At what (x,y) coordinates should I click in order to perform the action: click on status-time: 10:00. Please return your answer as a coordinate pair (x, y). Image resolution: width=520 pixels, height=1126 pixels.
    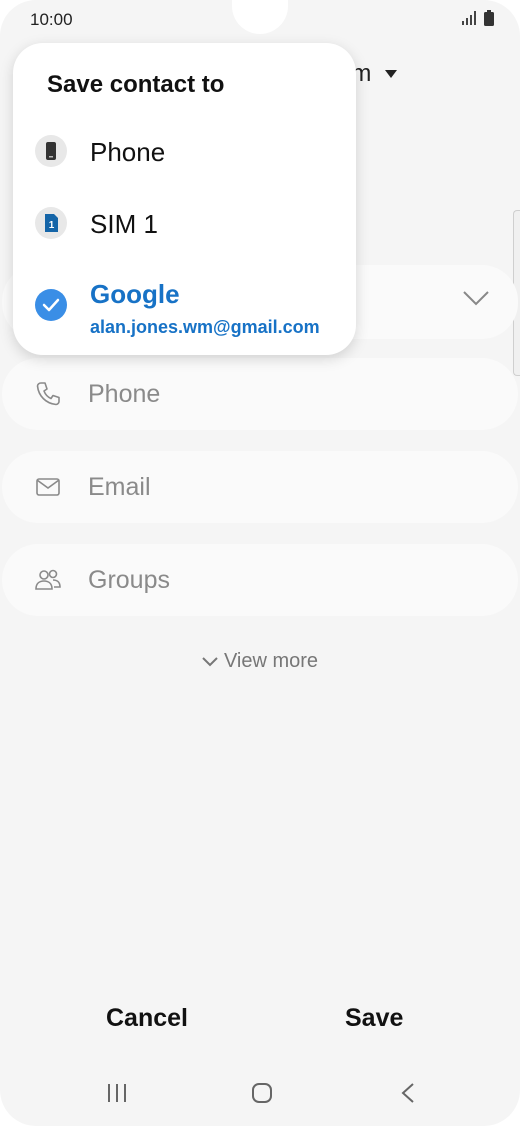
    Looking at the image, I should click on (51, 19).